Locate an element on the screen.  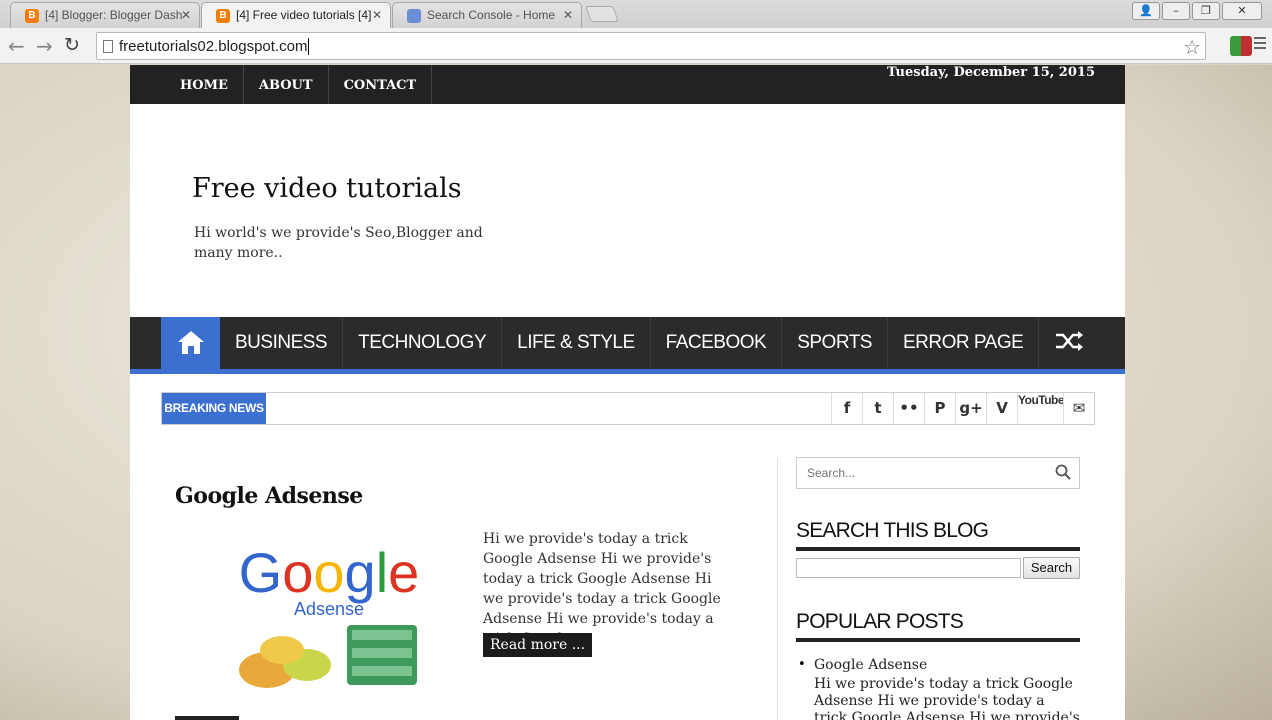
url-text: freetutorials02.blogspot.com is located at coordinates (214, 46).